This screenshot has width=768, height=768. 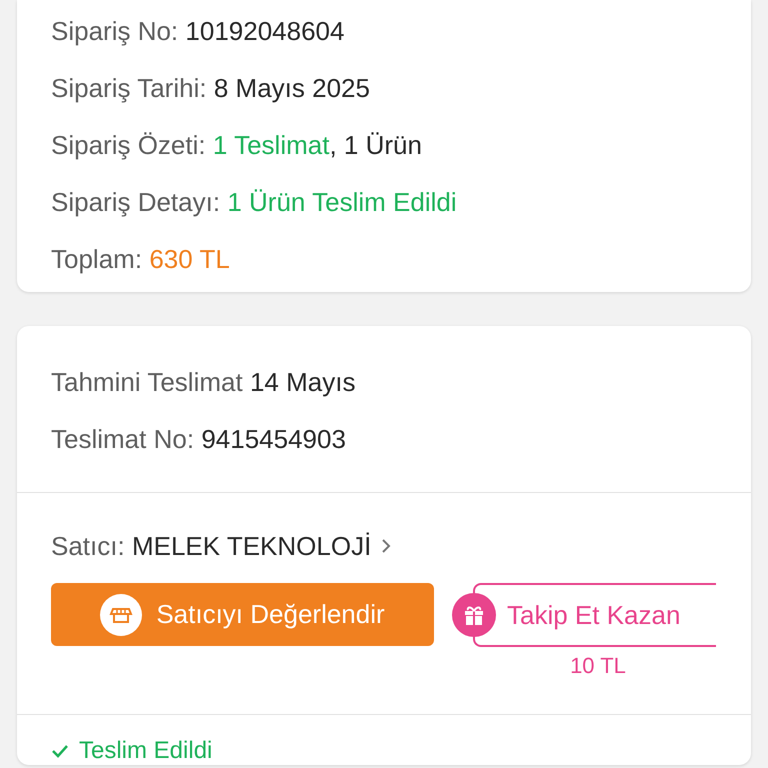 I want to click on chevron-right-icon, so click(x=386, y=546).